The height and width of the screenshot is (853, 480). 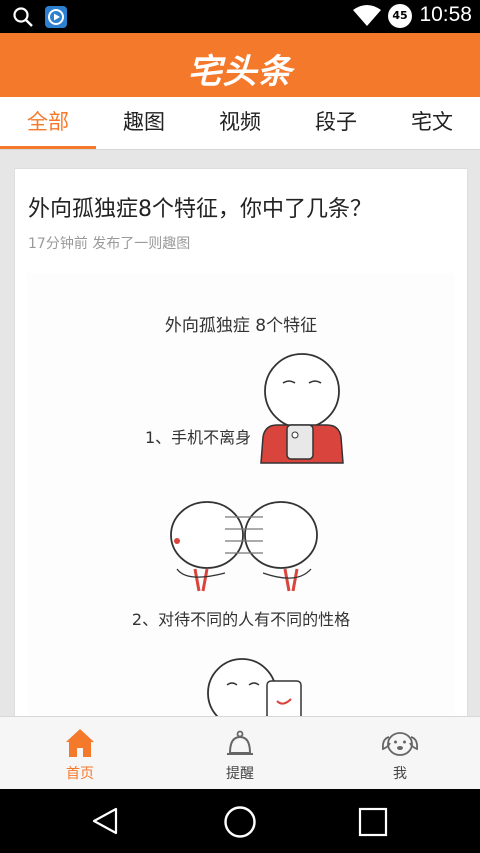 I want to click on figure-phone, so click(x=302, y=408).